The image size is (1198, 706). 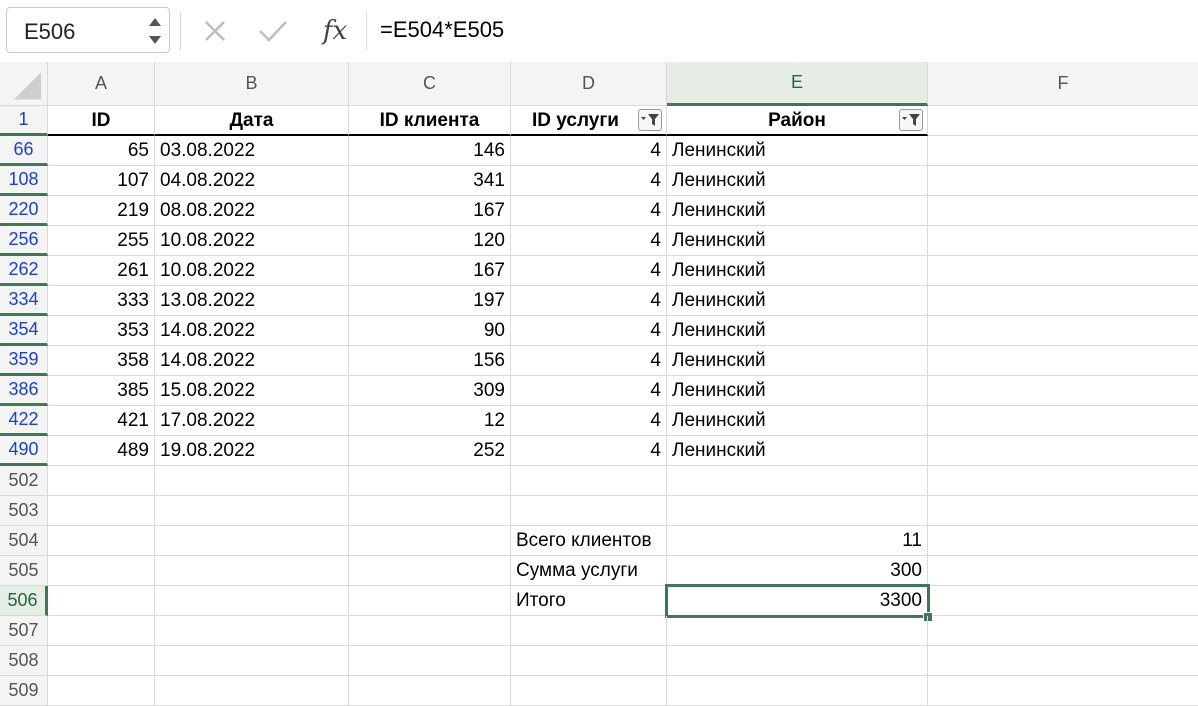 What do you see at coordinates (797, 541) in the screenshot?
I see `summary-value: 11` at bounding box center [797, 541].